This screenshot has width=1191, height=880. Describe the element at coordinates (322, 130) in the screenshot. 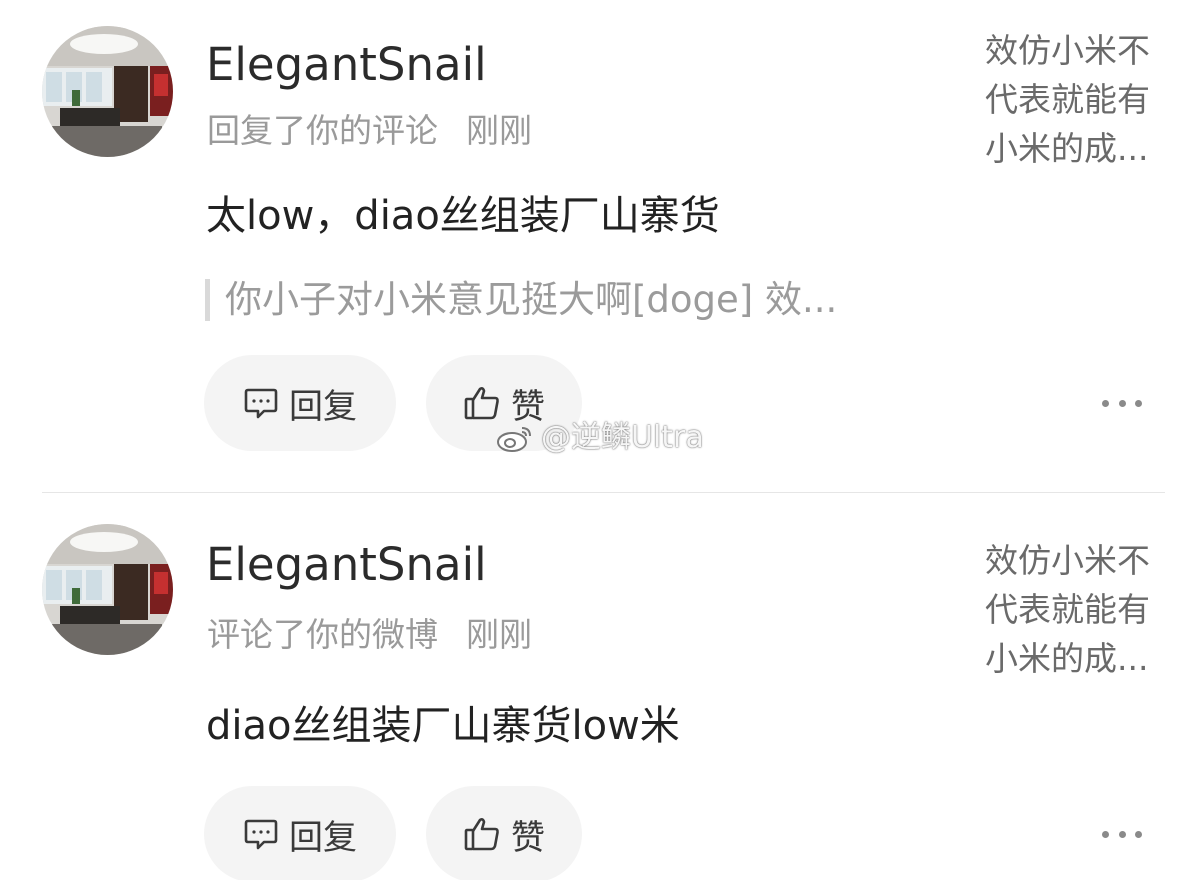

I see `action-text: 回复了你的评论` at that location.